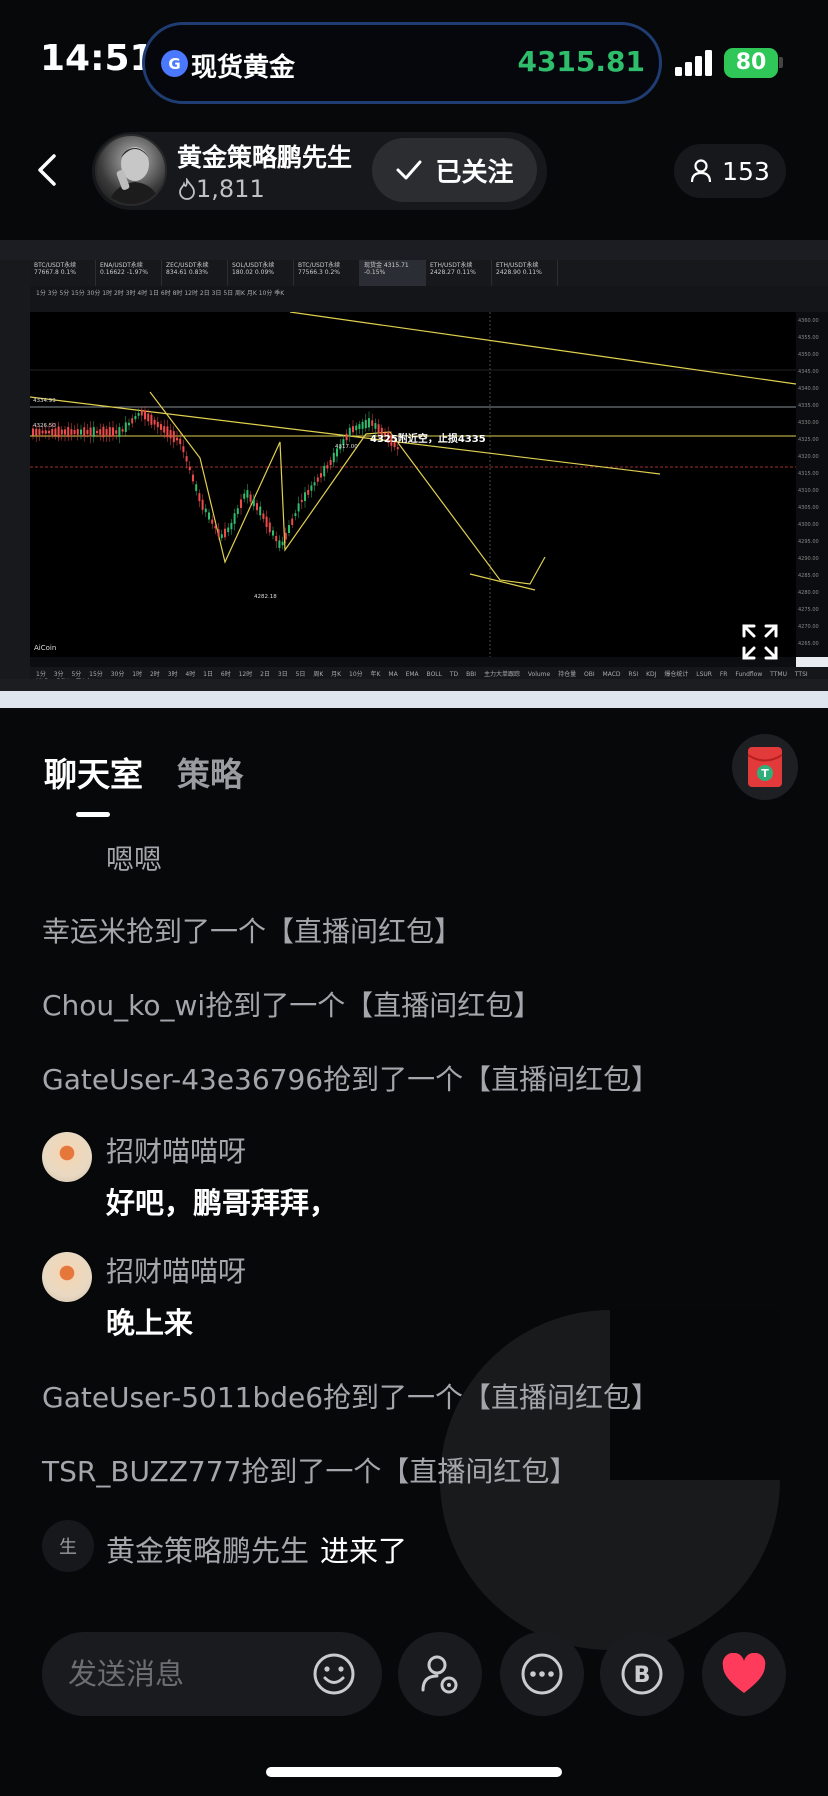 Image resolution: width=828 pixels, height=1796 pixels. I want to click on price-tick: 4310.00, so click(808, 491).